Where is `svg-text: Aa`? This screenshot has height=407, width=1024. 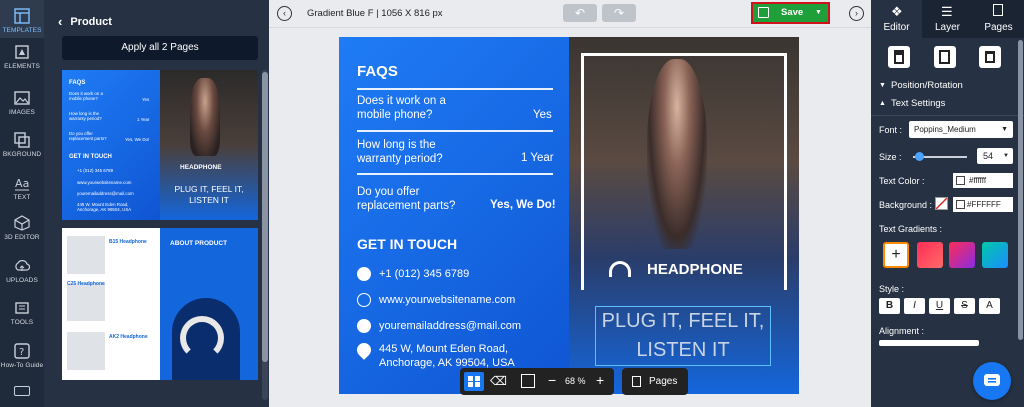 svg-text: Aa is located at coordinates (22, 183).